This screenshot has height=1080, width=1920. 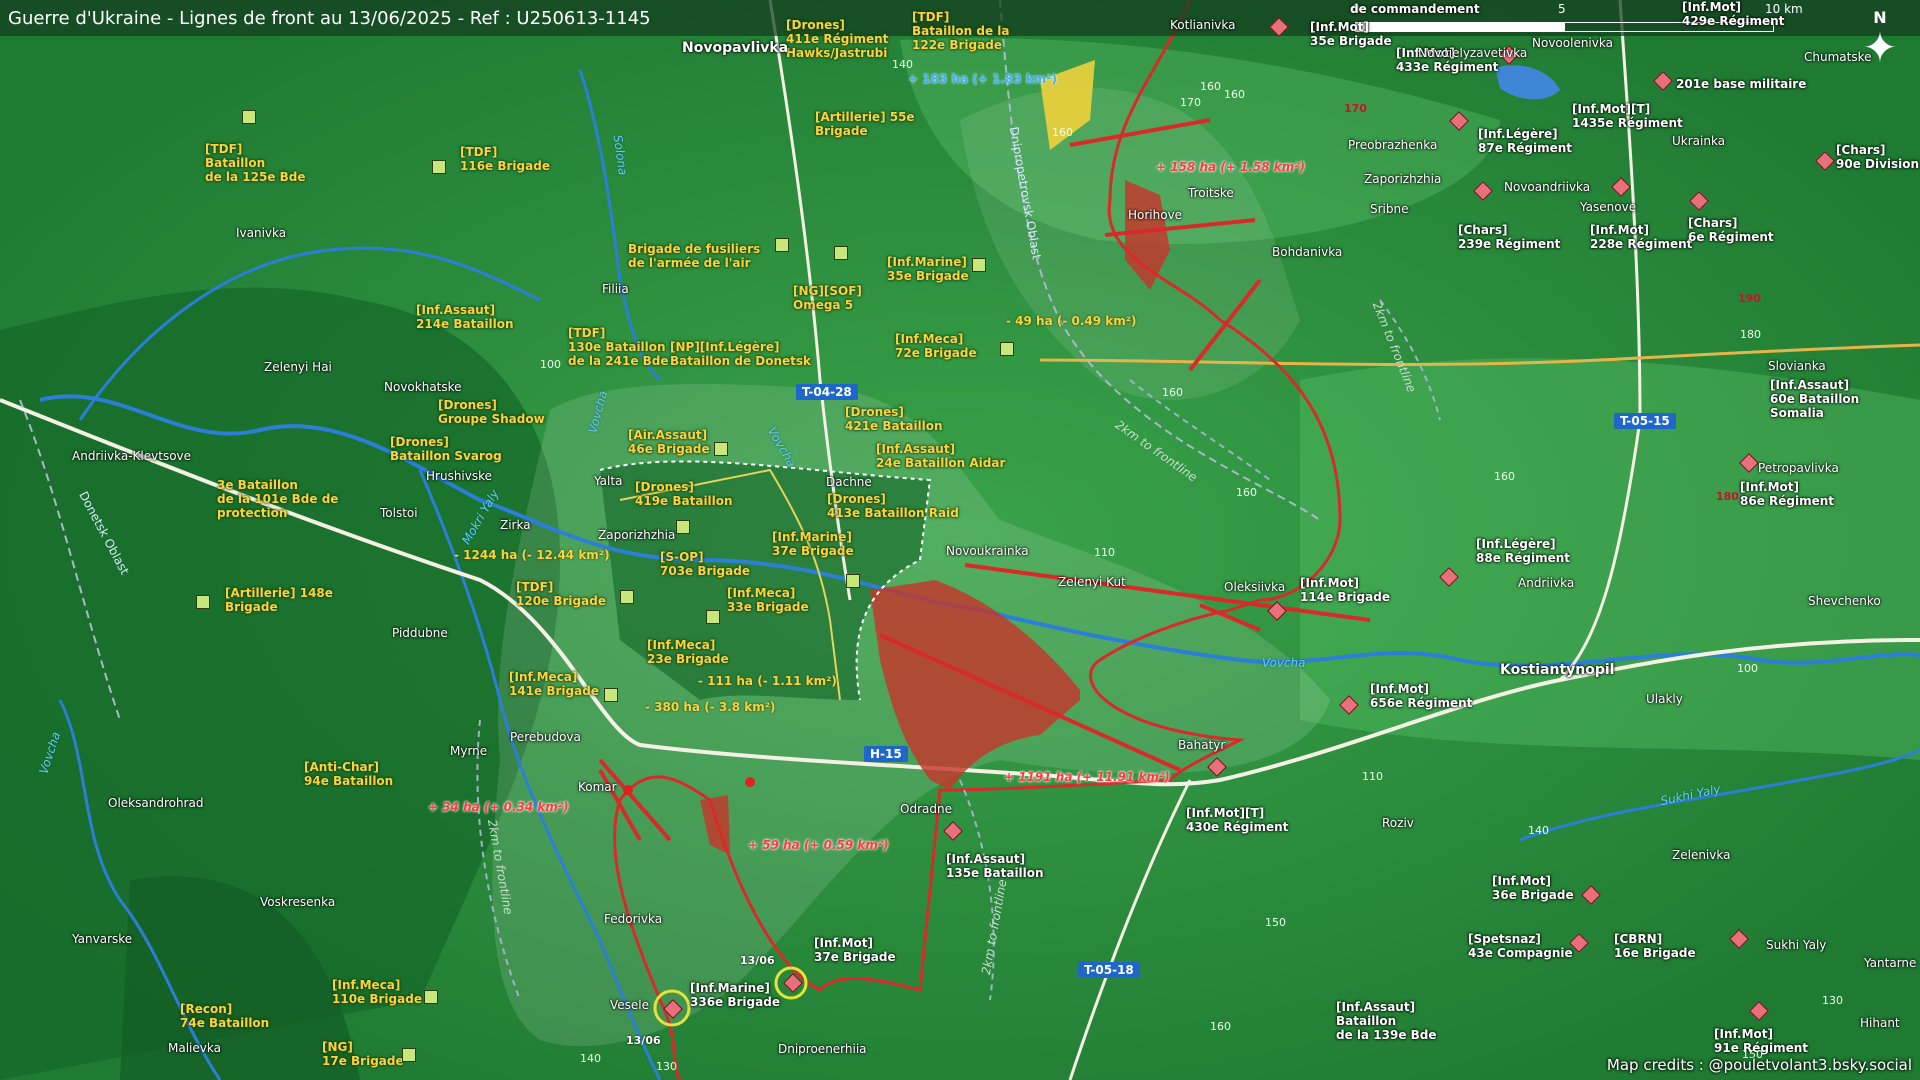 What do you see at coordinates (194, 1048) in the screenshot?
I see `town-label: Malievka` at bounding box center [194, 1048].